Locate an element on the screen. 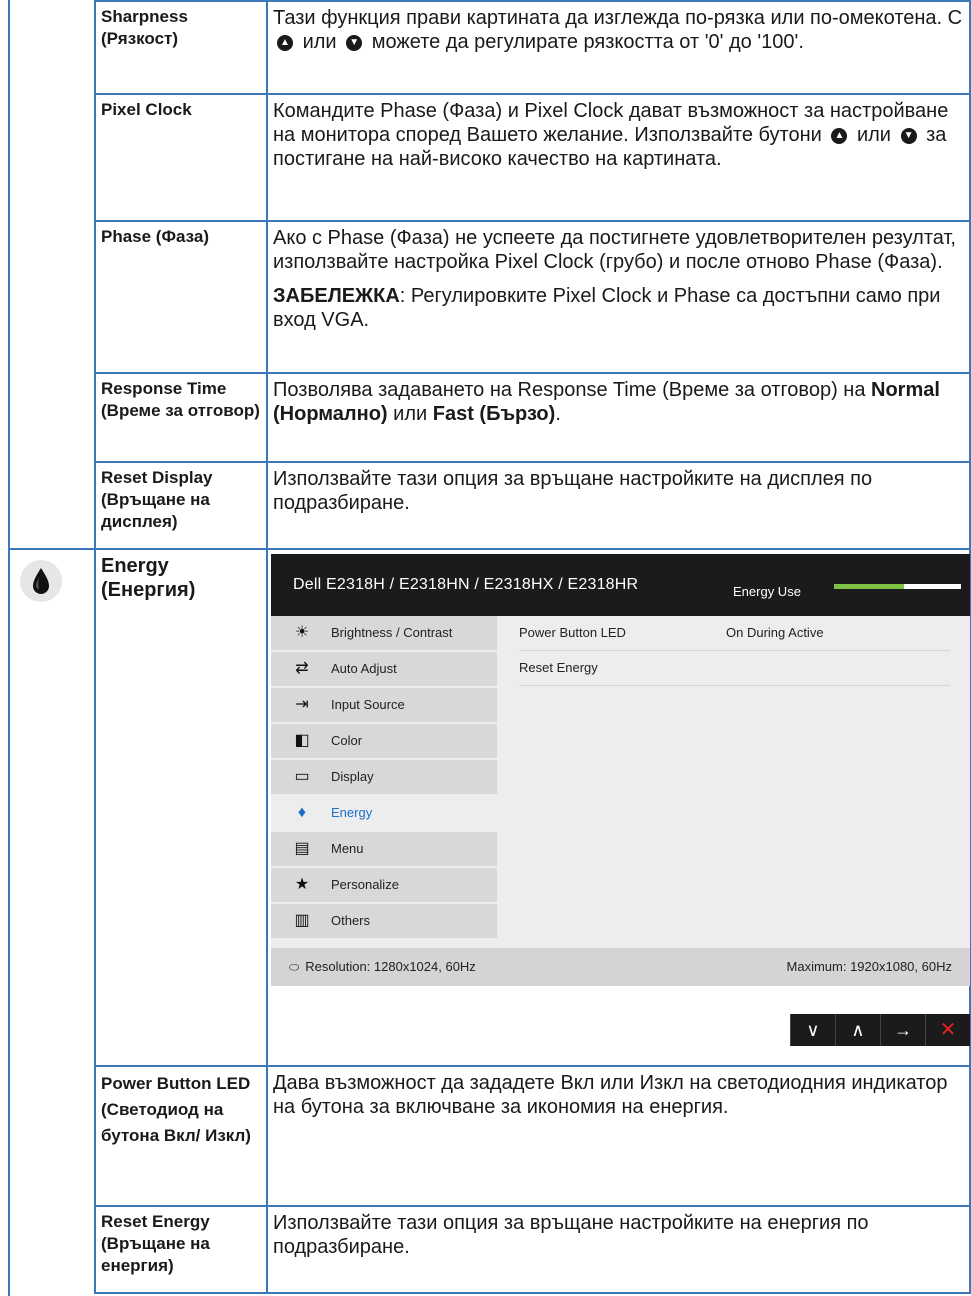  others-icon: ▥ is located at coordinates (302, 920).